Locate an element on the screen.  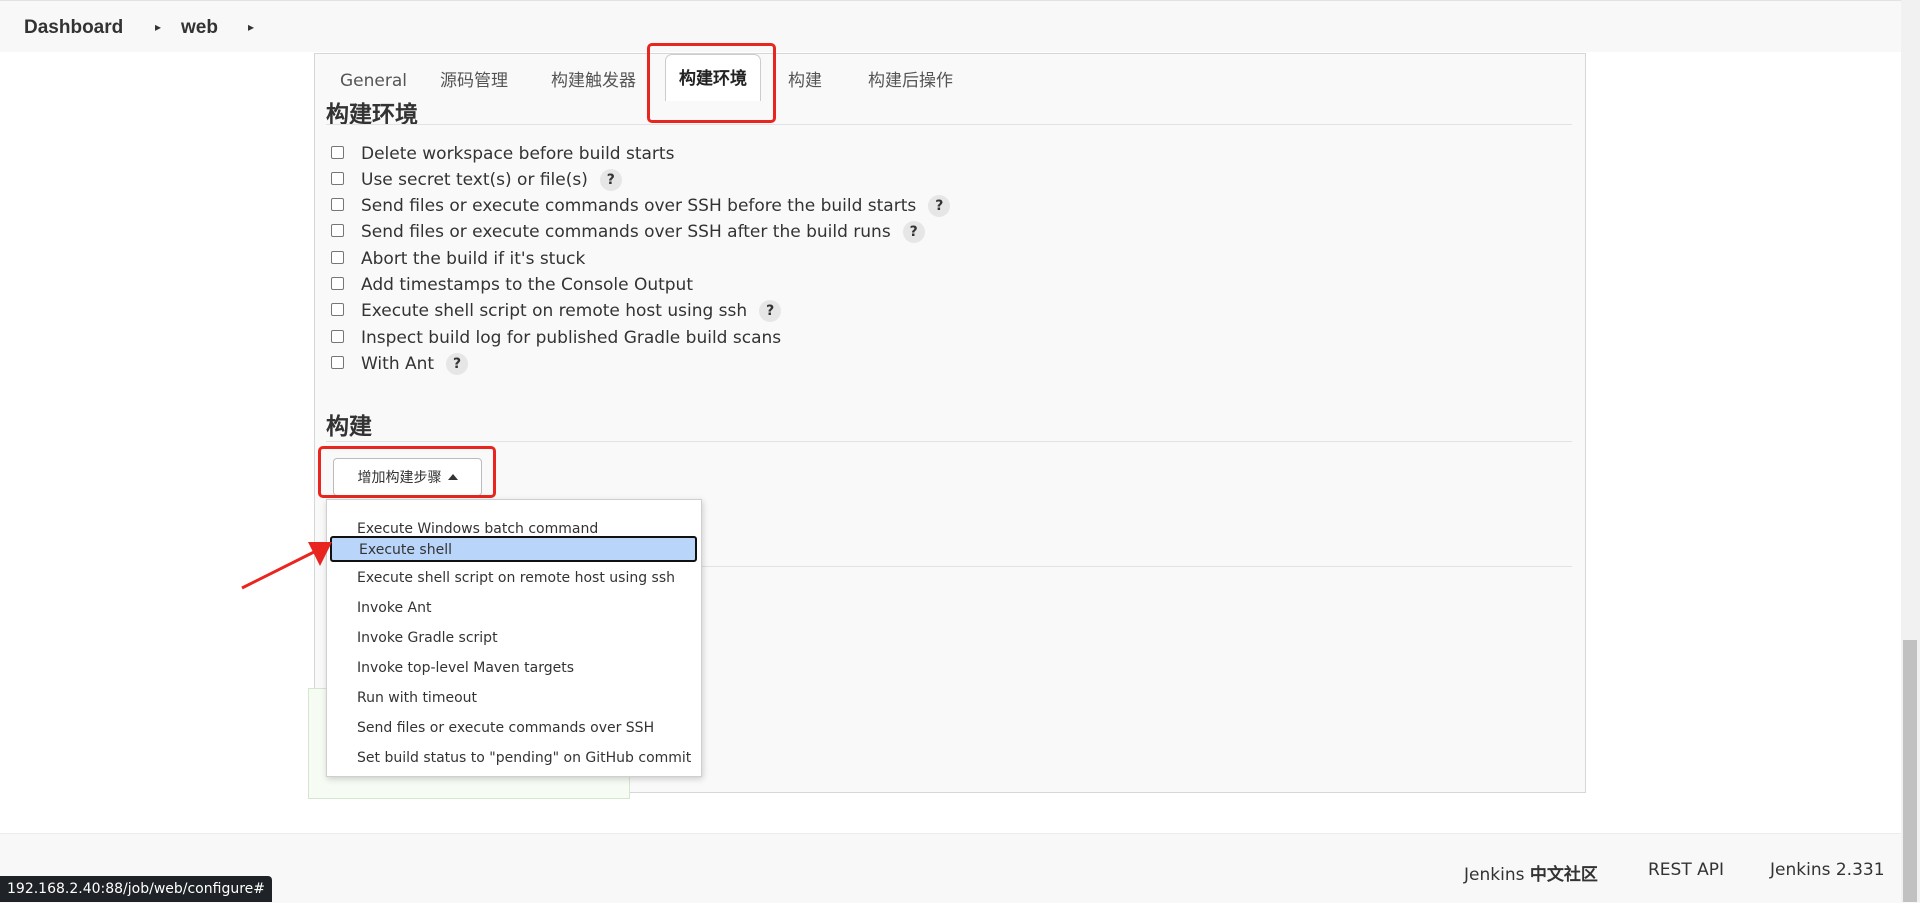
menu-item-invoke-ant: Invoke Ant is located at coordinates (394, 608).